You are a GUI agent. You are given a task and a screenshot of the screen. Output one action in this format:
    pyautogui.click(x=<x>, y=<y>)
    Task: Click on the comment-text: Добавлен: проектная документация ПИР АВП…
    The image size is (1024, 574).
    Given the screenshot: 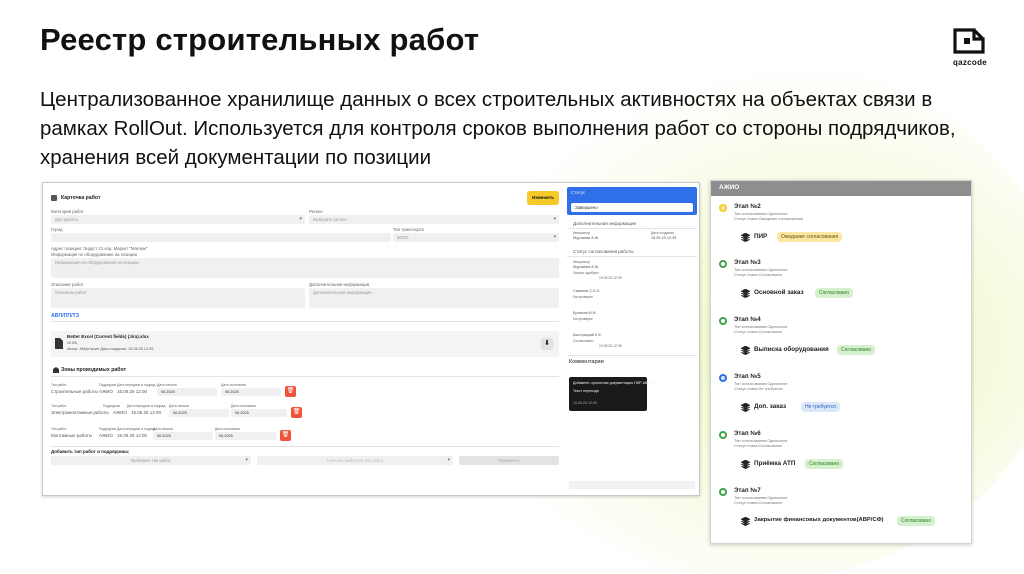 What is the action you would take?
    pyautogui.click(x=614, y=383)
    